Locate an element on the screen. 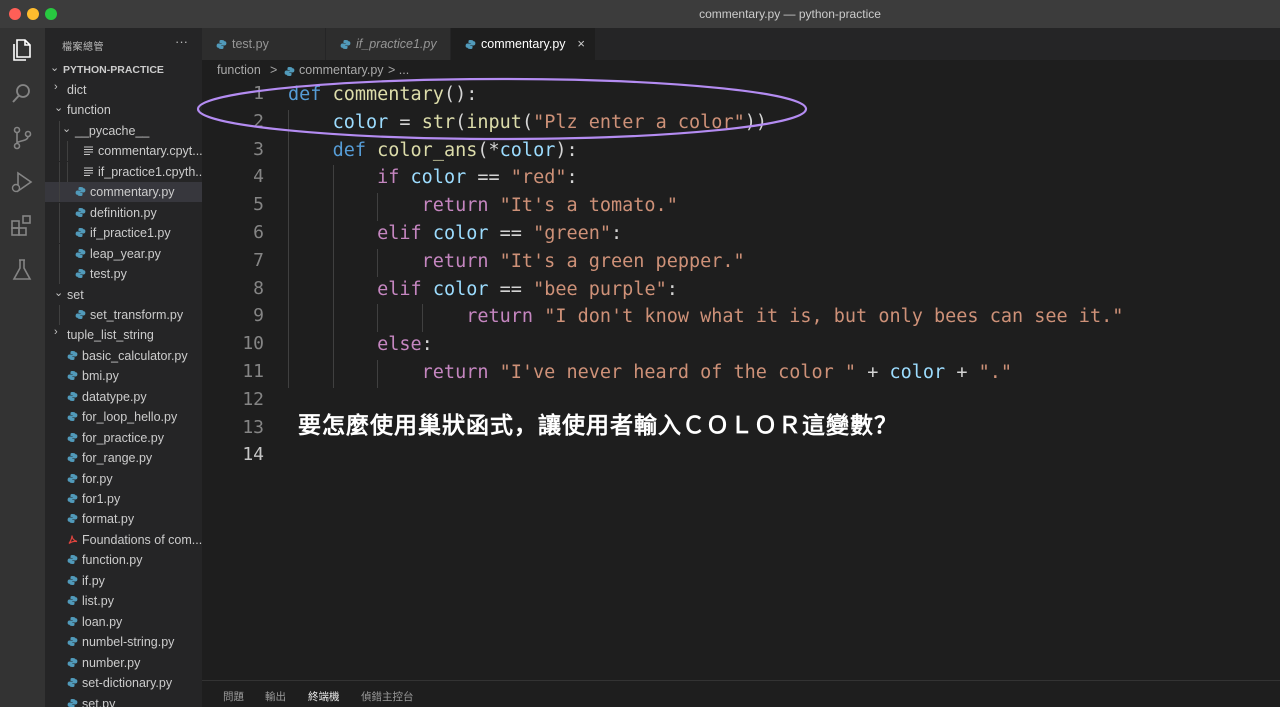 The image size is (1280, 707). code-line: 7 return "It's a green pepper." is located at coordinates (741, 263).